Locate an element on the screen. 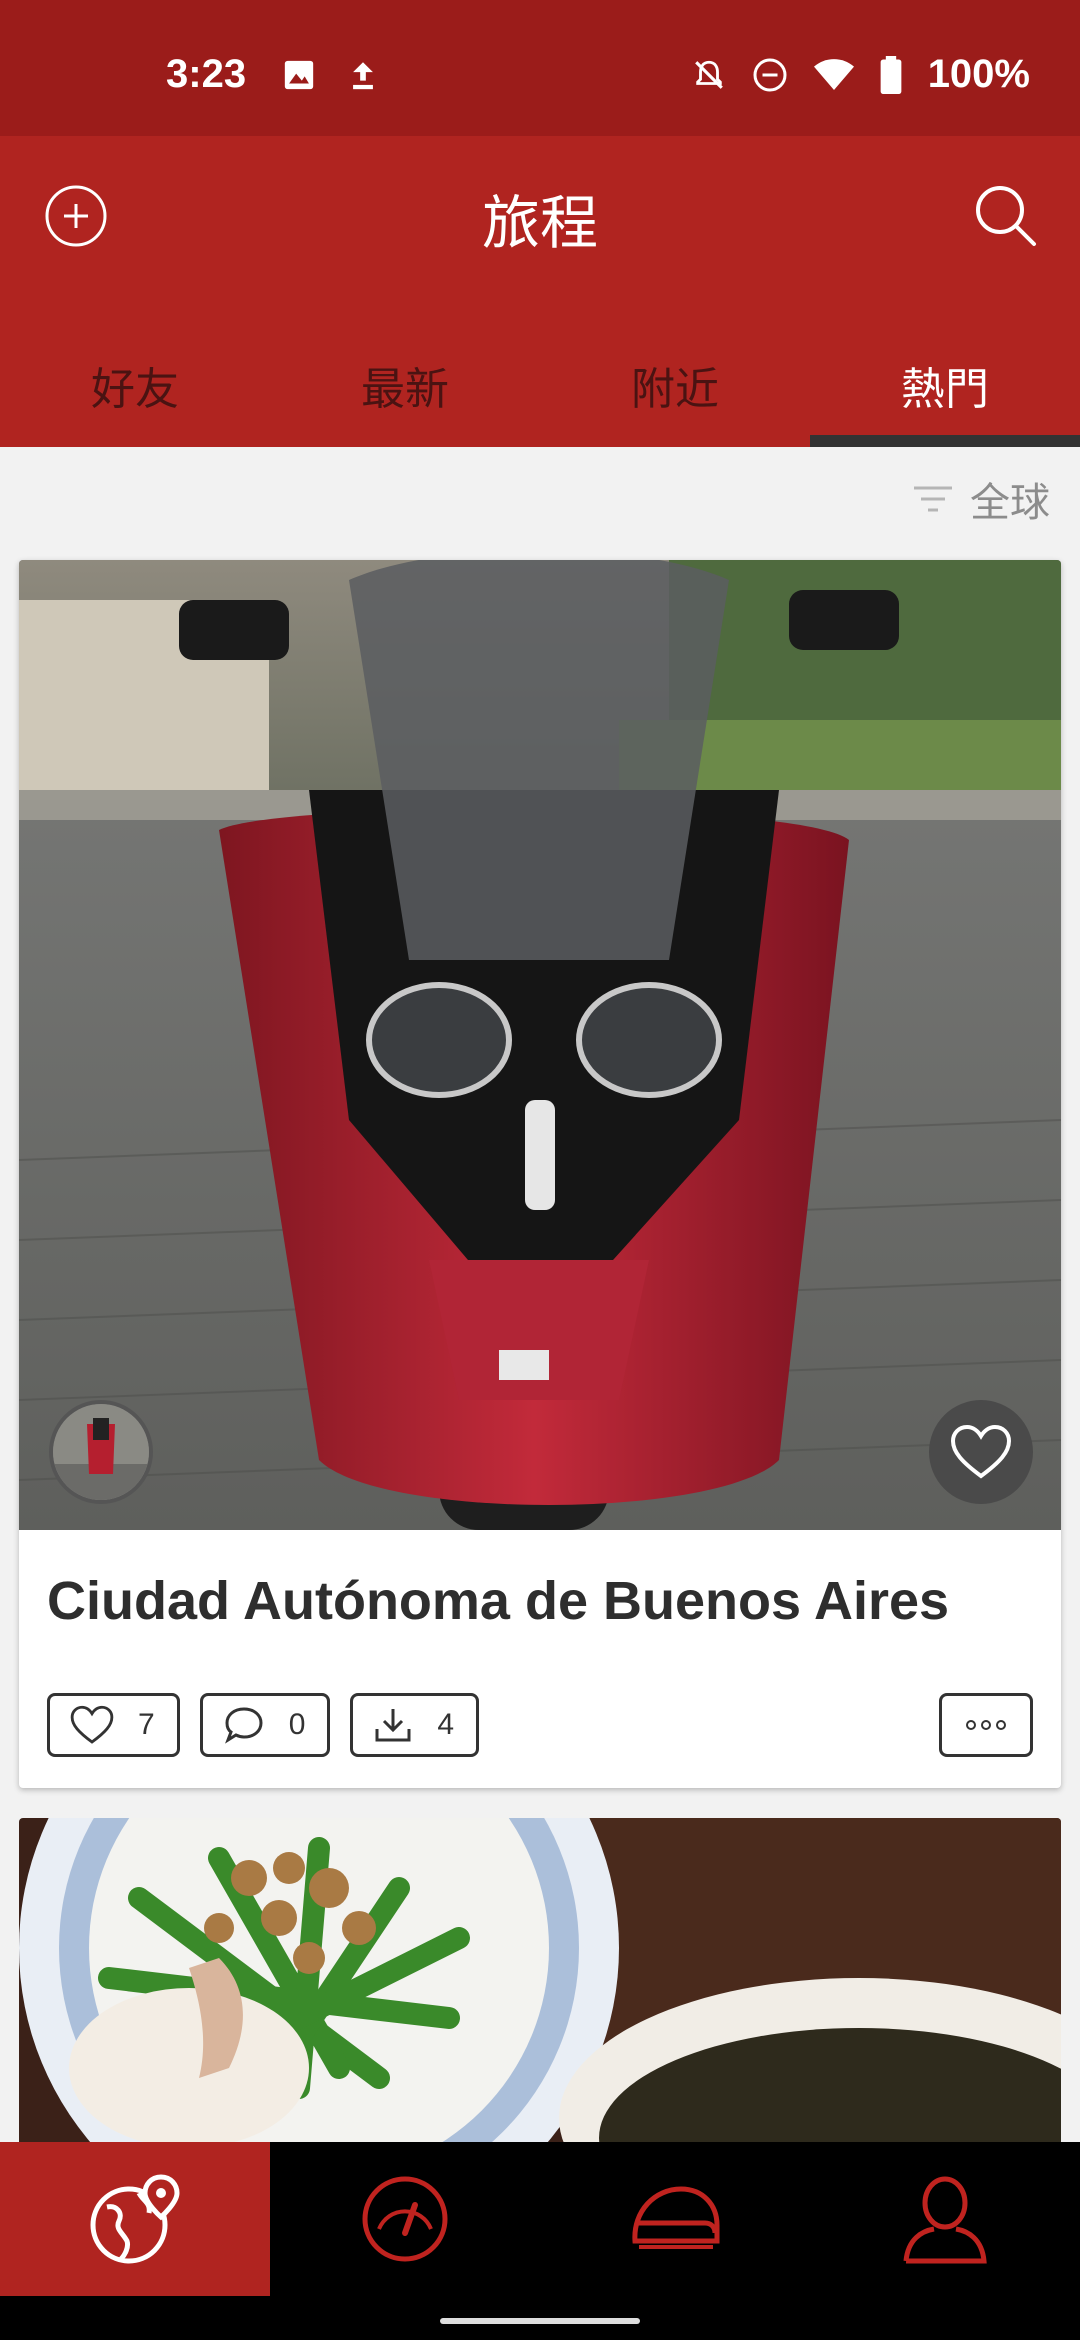  bell-off-icon is located at coordinates (708, 74).